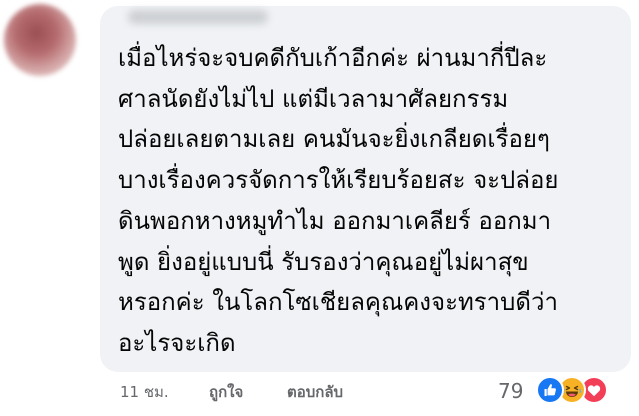  Describe the element at coordinates (144, 392) in the screenshot. I see `timestamp-link: 11 ชม.` at that location.